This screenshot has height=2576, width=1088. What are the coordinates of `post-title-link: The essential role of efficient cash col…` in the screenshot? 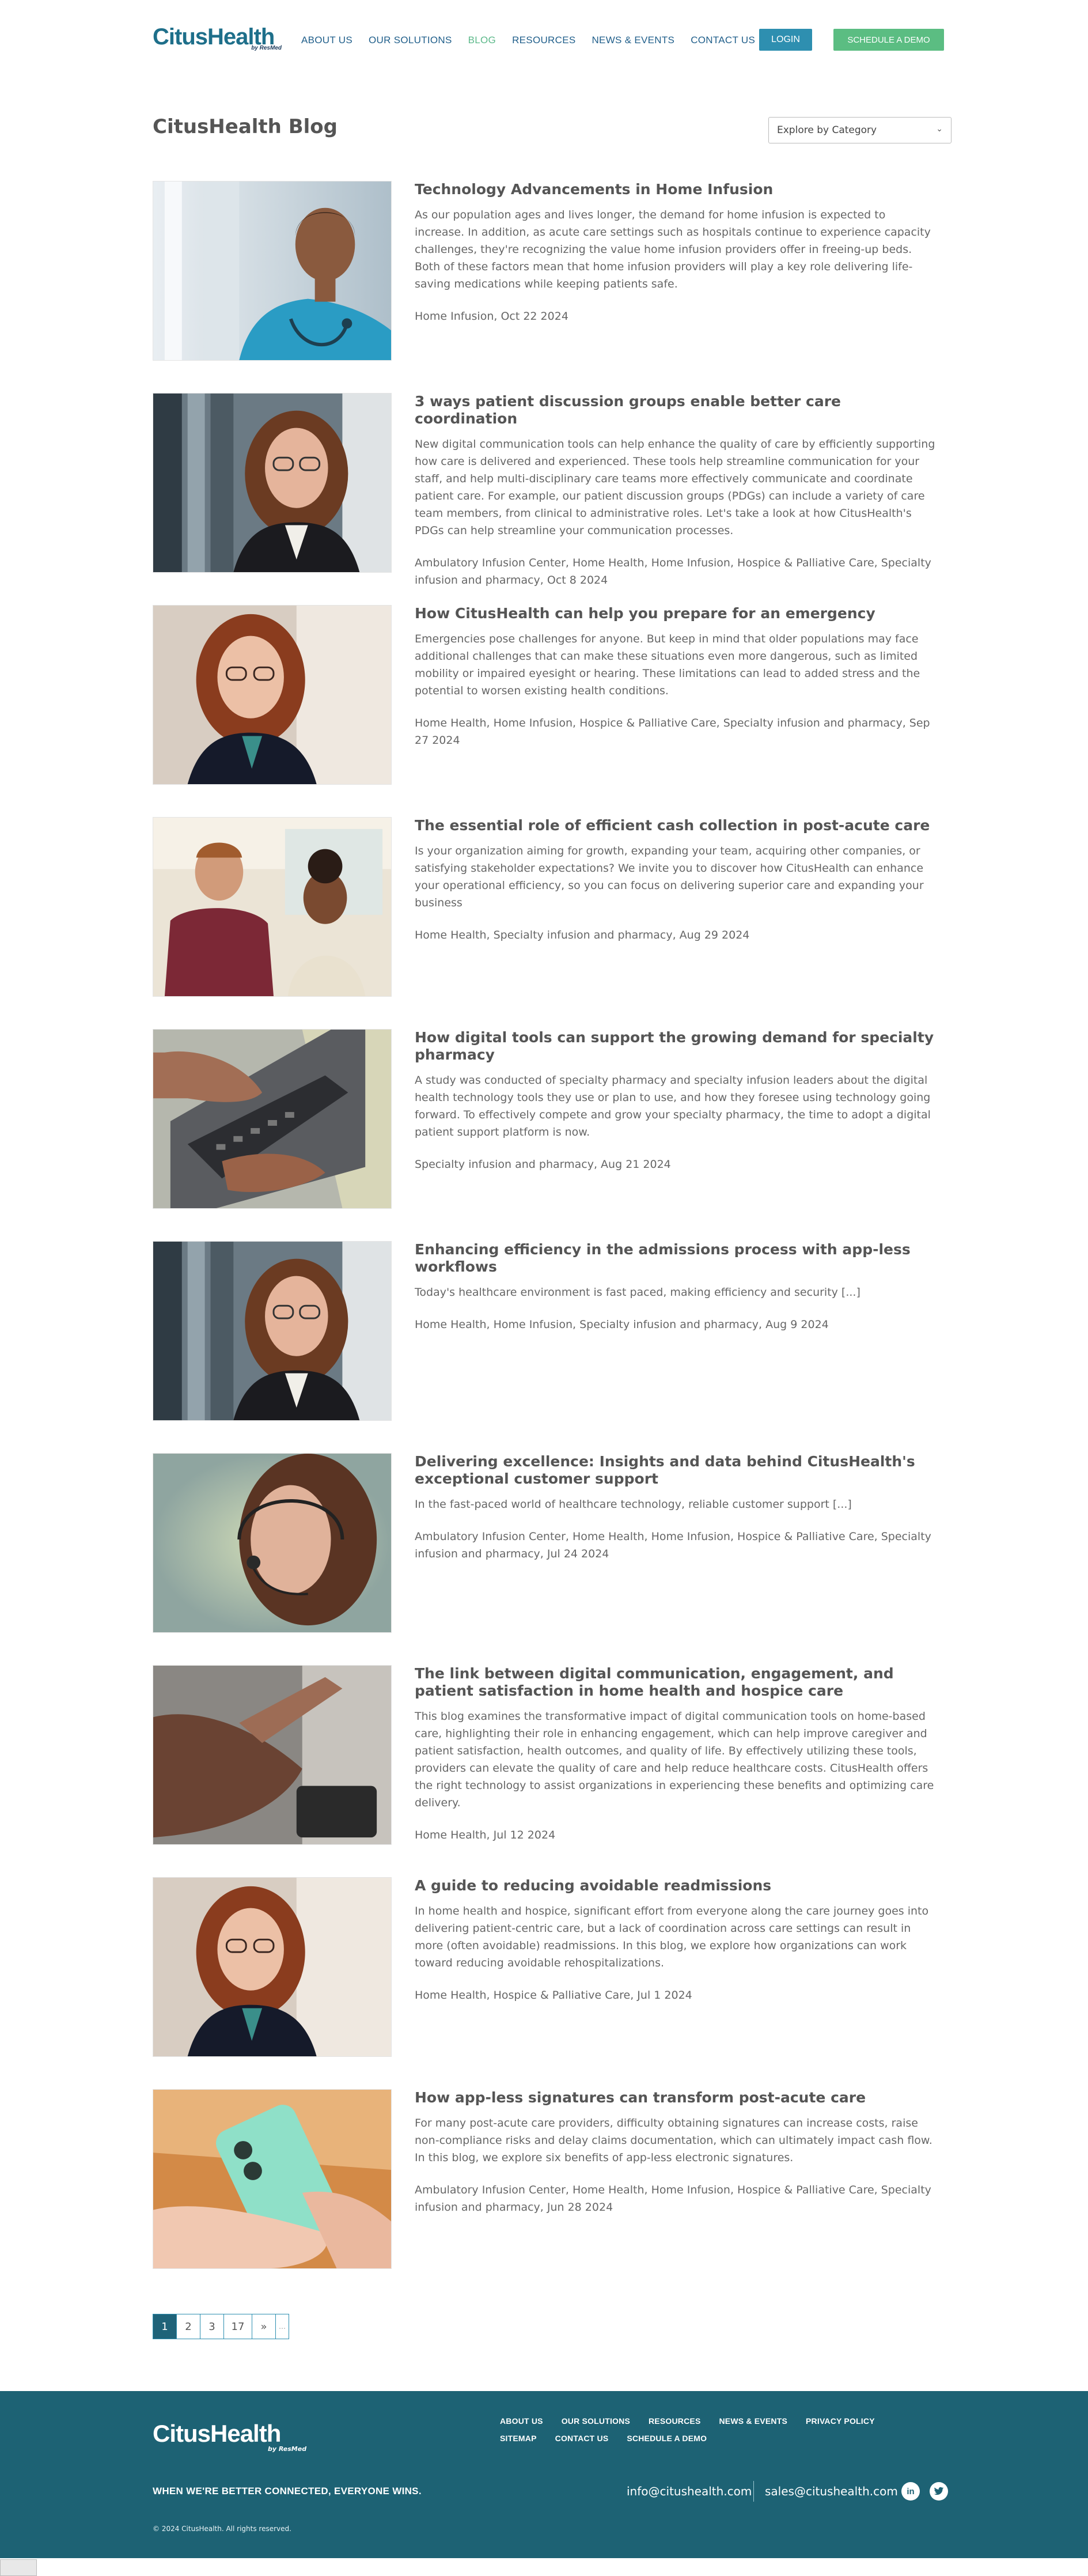 It's located at (676, 825).